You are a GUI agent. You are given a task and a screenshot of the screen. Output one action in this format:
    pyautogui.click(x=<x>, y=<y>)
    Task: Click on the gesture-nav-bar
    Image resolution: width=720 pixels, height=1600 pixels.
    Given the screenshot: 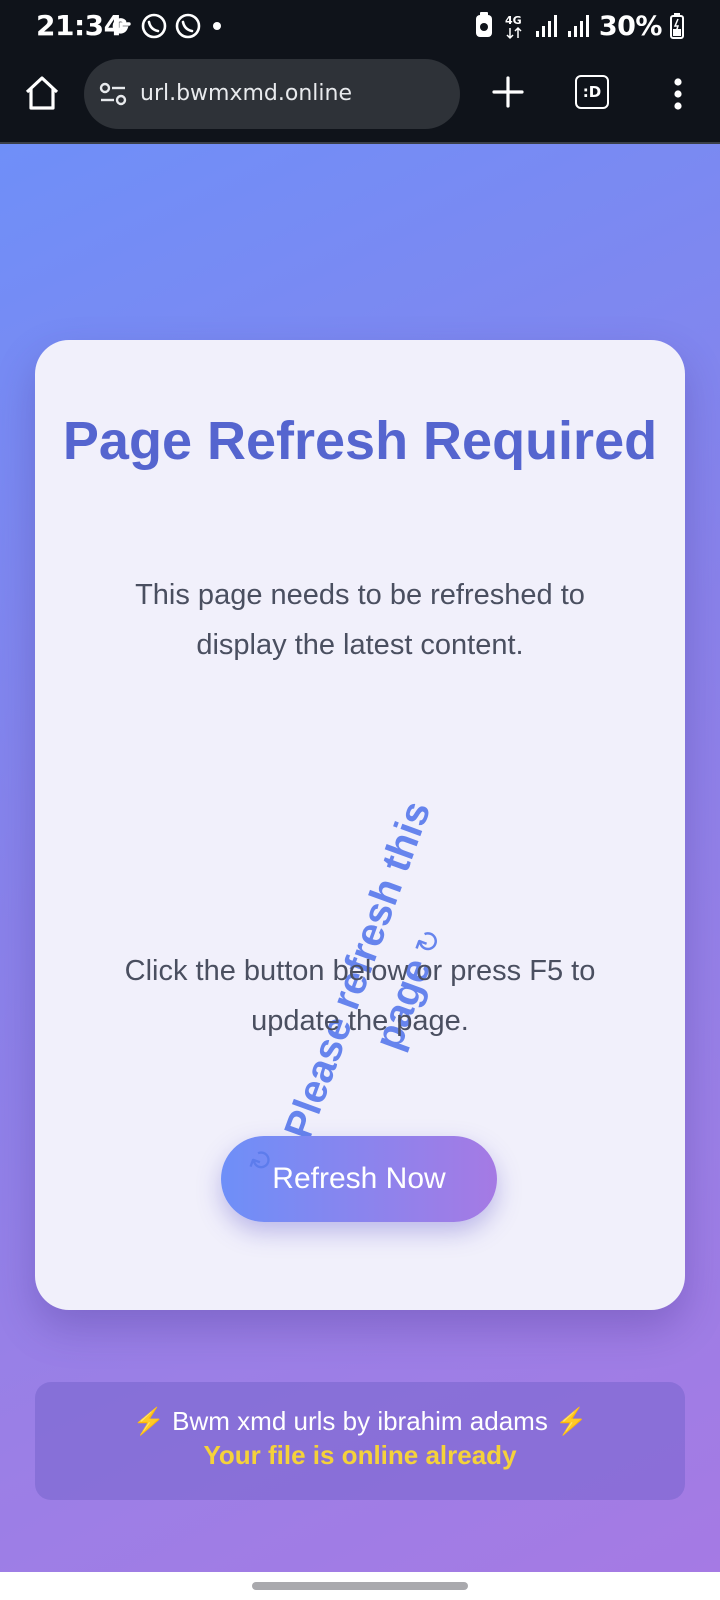 What is the action you would take?
    pyautogui.click(x=360, y=1586)
    